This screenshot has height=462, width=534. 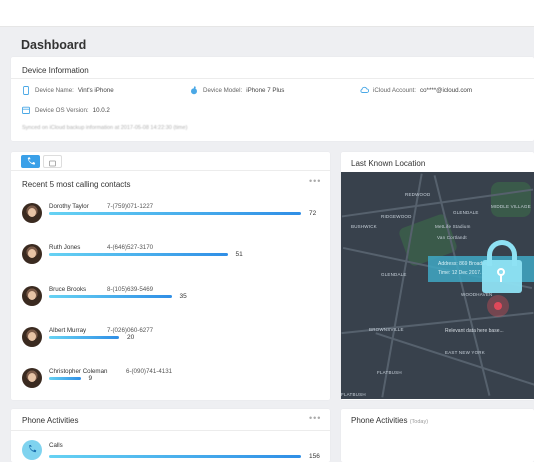 What do you see at coordinates (54, 90) in the screenshot?
I see `device-name-label: Device Name:` at bounding box center [54, 90].